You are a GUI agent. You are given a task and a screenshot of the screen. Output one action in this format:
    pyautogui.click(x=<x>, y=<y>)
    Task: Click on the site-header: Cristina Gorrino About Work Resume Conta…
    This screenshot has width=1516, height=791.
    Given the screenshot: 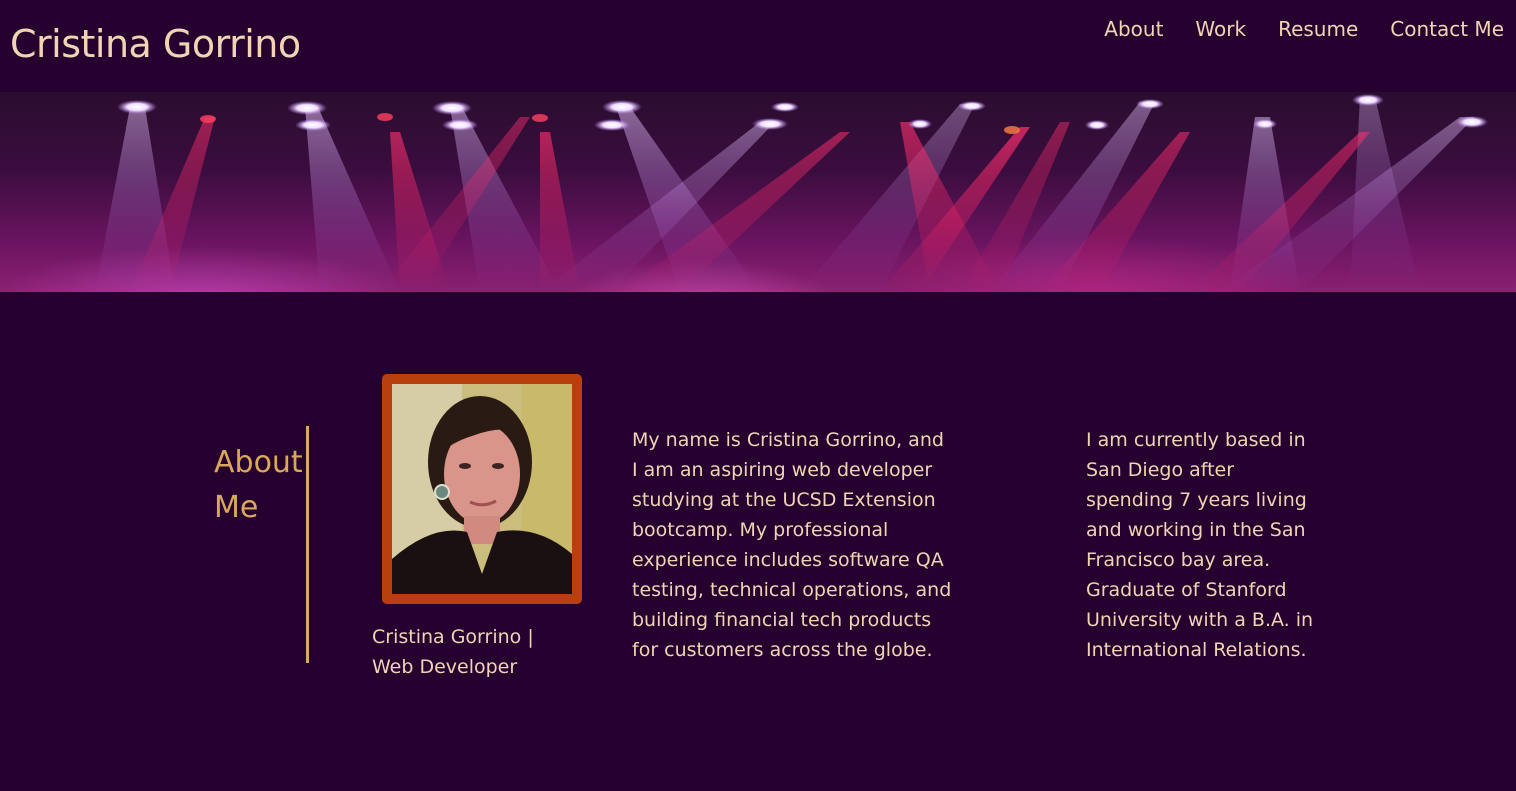 What is the action you would take?
    pyautogui.click(x=758, y=46)
    